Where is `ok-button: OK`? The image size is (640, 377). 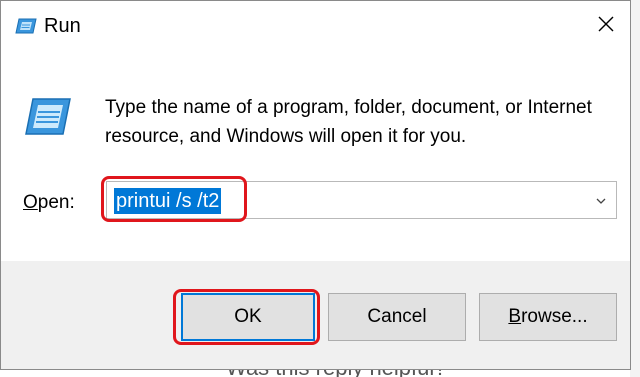
ok-button: OK is located at coordinates (248, 317).